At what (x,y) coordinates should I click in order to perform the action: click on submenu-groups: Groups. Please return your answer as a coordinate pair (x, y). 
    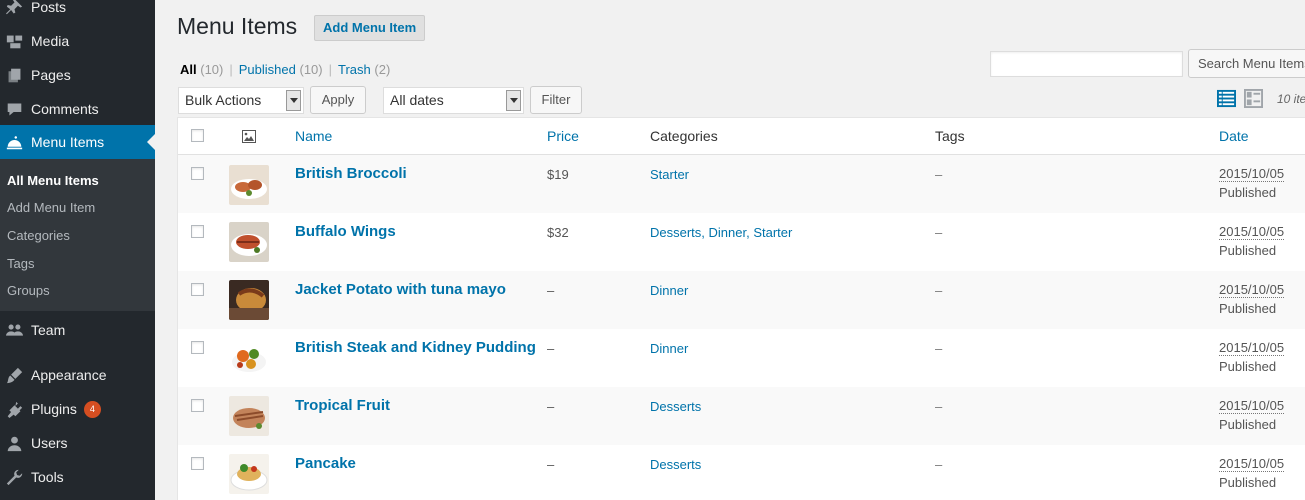
    Looking at the image, I should click on (28, 290).